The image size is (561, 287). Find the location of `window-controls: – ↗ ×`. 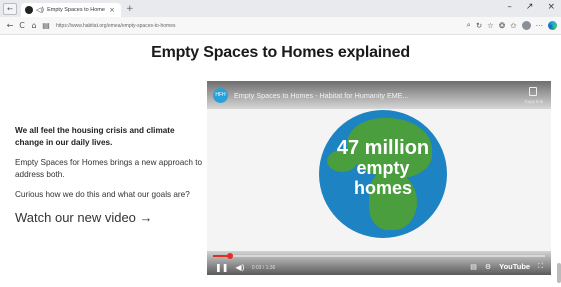

window-controls: – ↗ × is located at coordinates (531, 7).